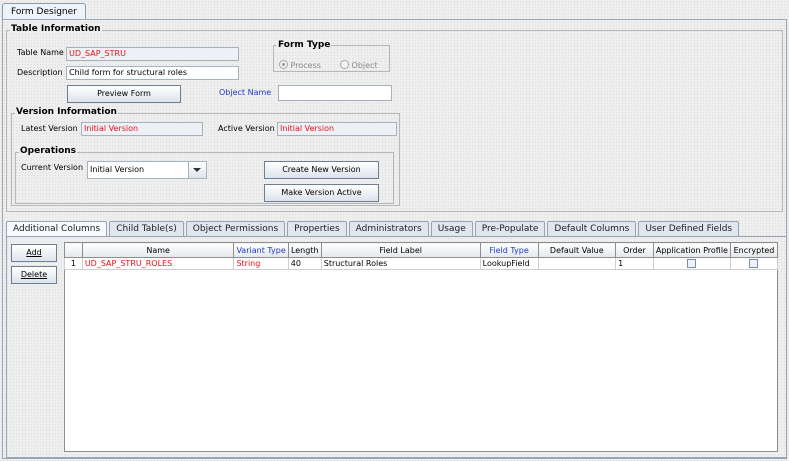 The height and width of the screenshot is (461, 789). What do you see at coordinates (509, 263) in the screenshot?
I see `row-field-type: LookupField` at bounding box center [509, 263].